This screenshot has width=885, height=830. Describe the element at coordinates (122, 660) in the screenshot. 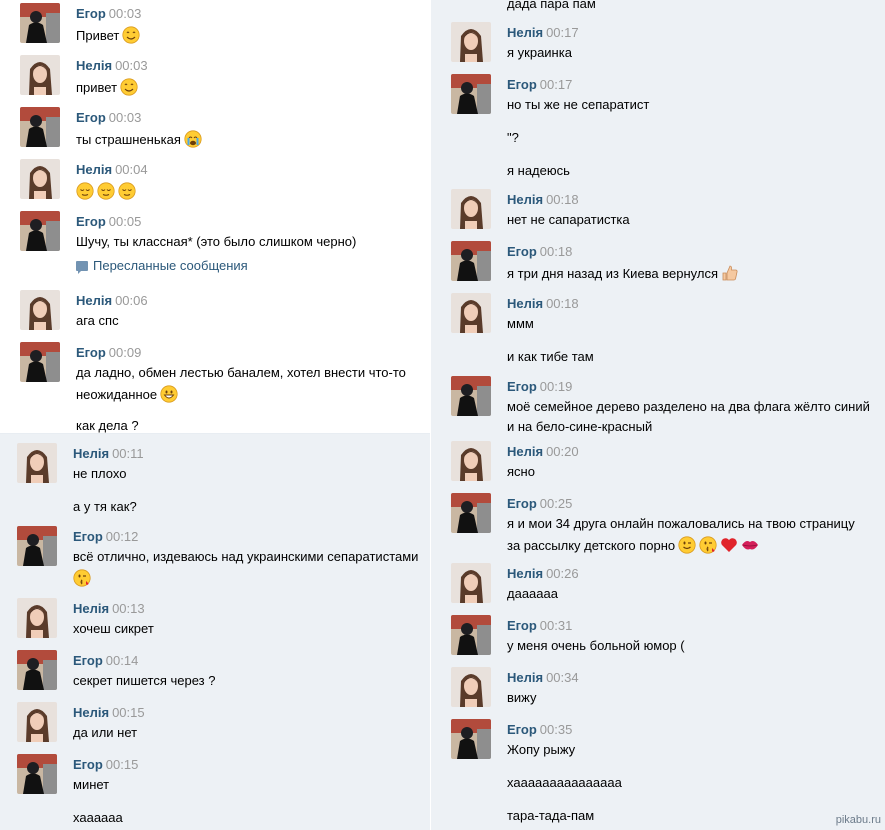

I see `message-time: 00:14` at that location.